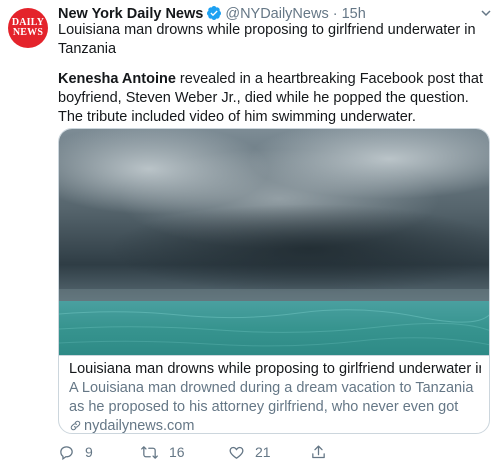 The image size is (500, 472). What do you see at coordinates (249, 452) in the screenshot?
I see `like-button: 21` at bounding box center [249, 452].